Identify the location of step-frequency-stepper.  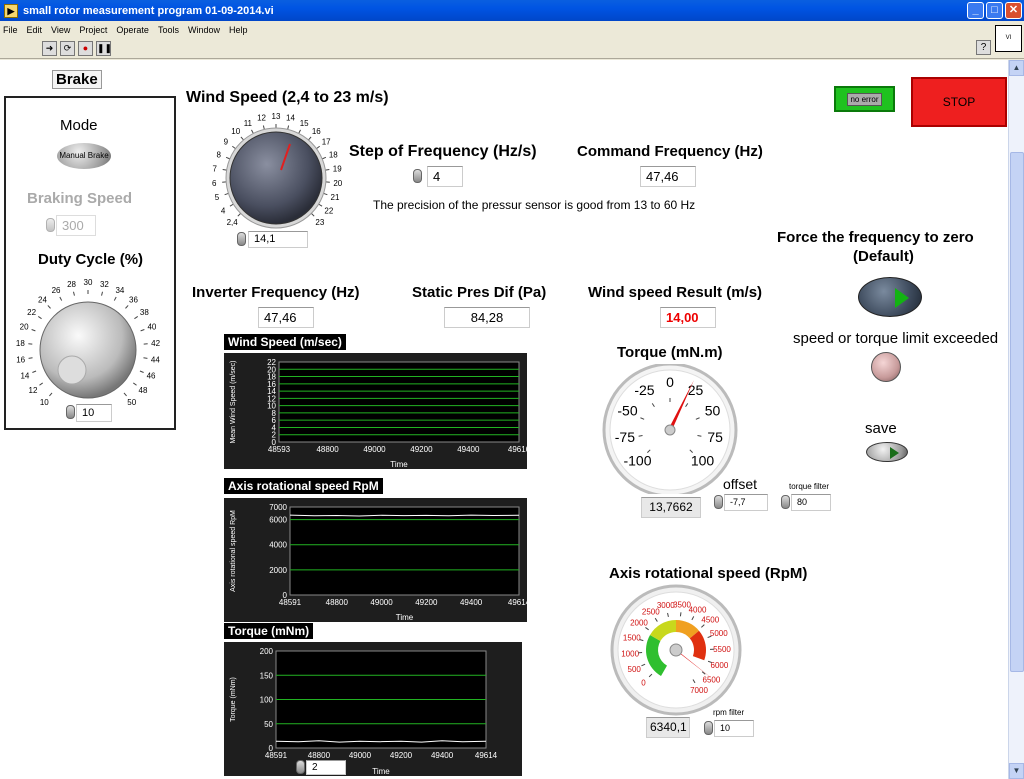
(417, 176).